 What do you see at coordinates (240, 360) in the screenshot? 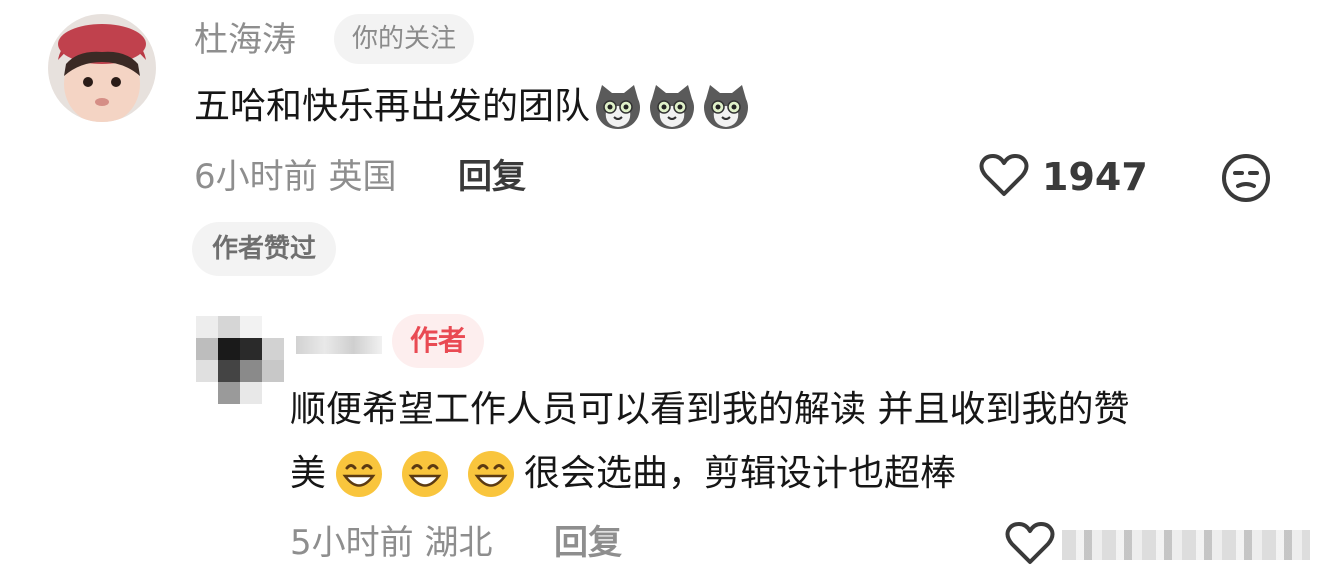
I see `reply-avatar` at bounding box center [240, 360].